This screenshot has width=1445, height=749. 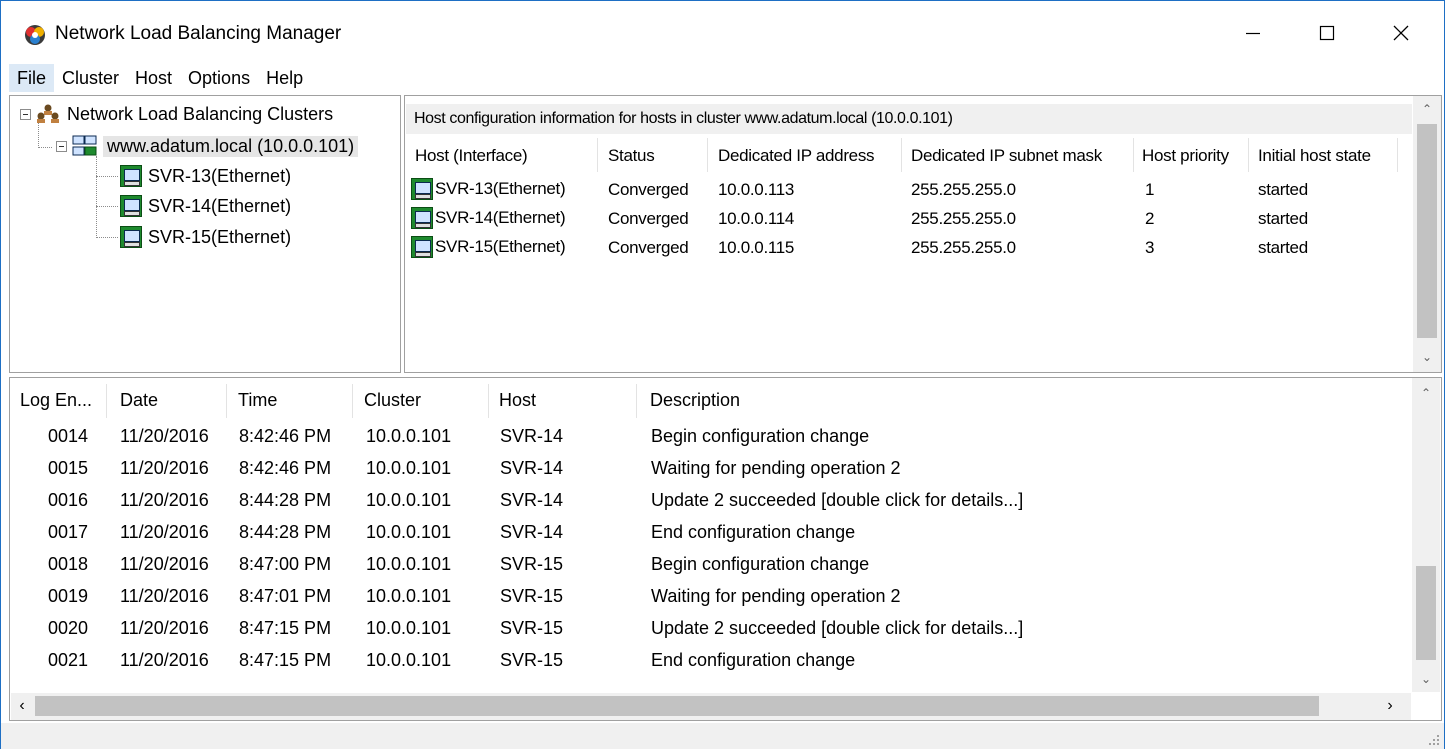 What do you see at coordinates (776, 468) in the screenshot?
I see `log-cell-description: Waiting for pending operation 2` at bounding box center [776, 468].